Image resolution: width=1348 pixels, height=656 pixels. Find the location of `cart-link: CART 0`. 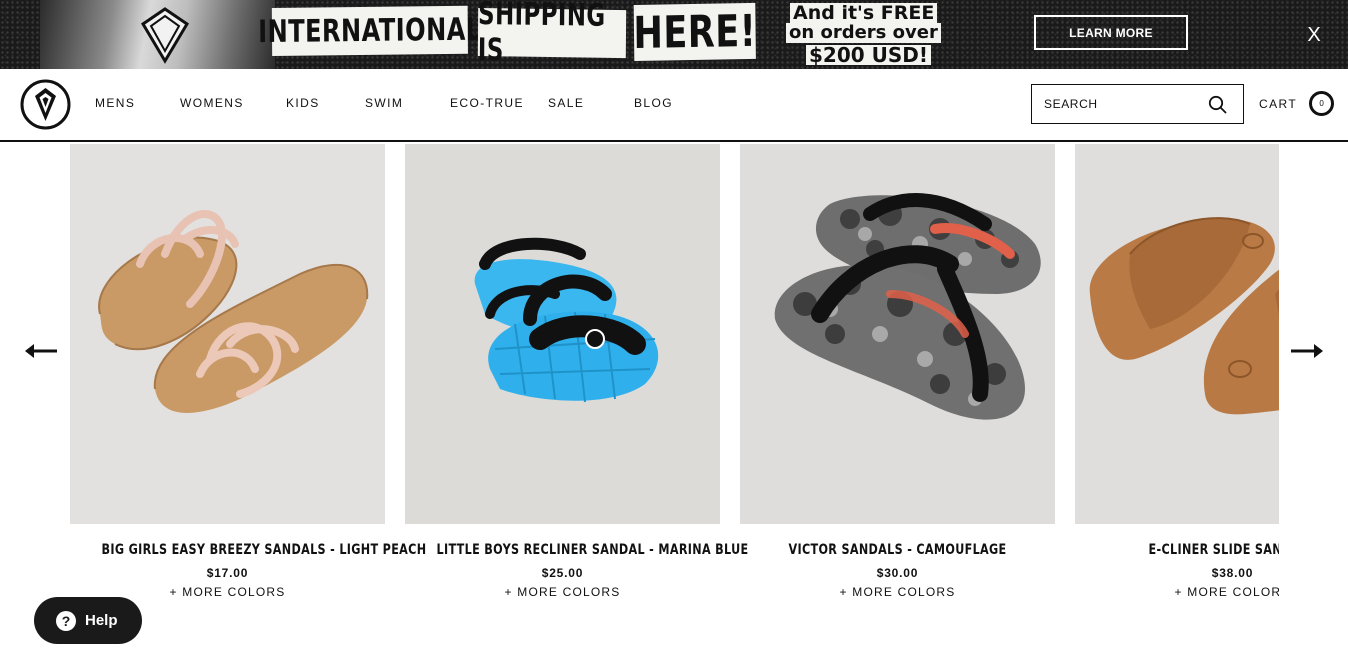

cart-link: CART 0 is located at coordinates (1297, 103).